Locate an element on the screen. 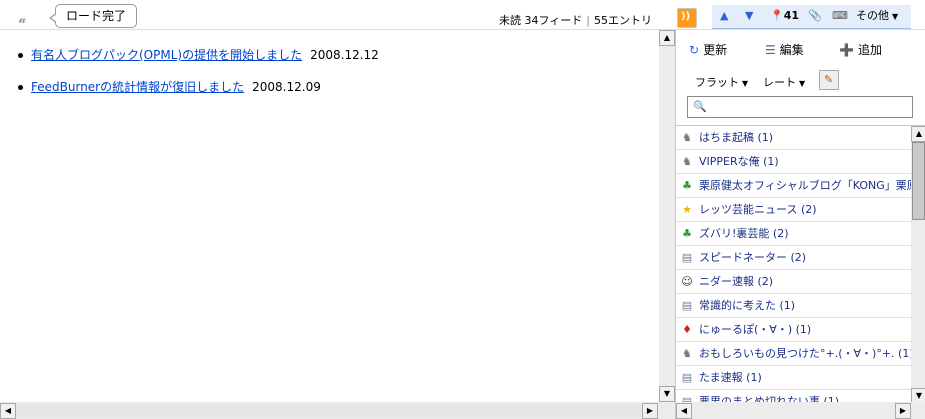 The height and width of the screenshot is (419, 925). feed-item: ♞ はちま起稿 (1) is located at coordinates (793, 138).